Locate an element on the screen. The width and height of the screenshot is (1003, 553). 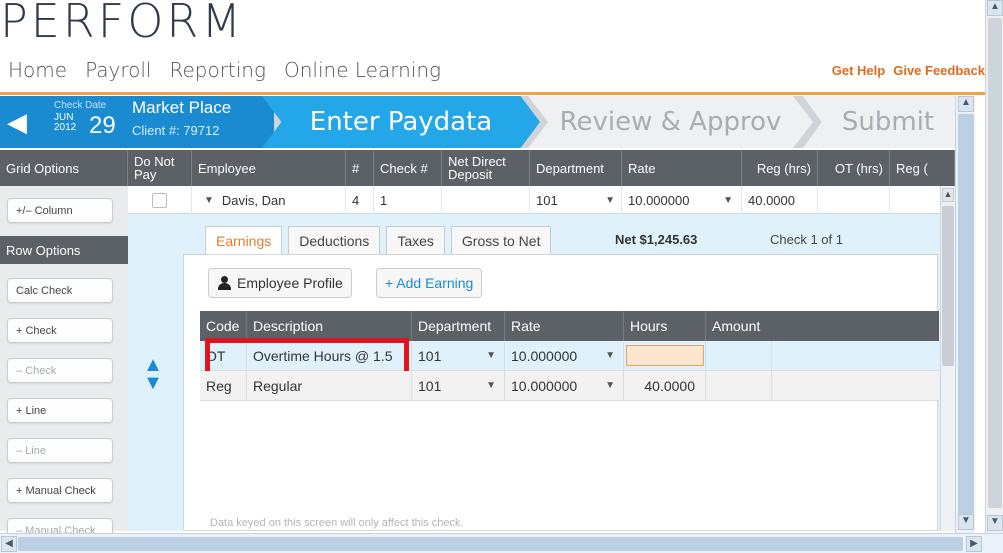
grid-scroll-thumb is located at coordinates (948, 286).